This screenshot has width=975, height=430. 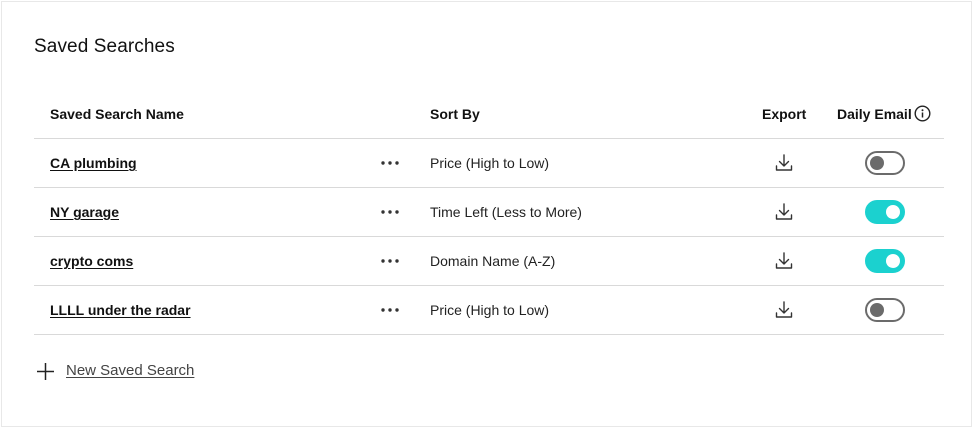 I want to click on header-sort-by: Sort By, so click(x=455, y=114).